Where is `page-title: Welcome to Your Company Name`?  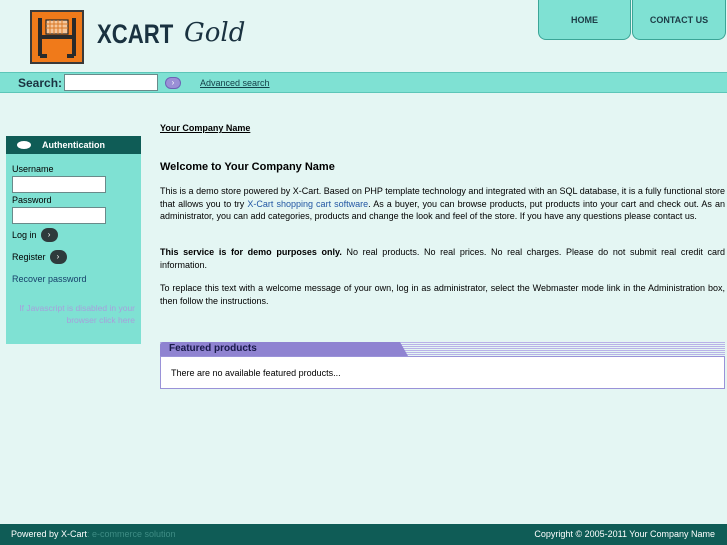 page-title: Welcome to Your Company Name is located at coordinates (247, 167).